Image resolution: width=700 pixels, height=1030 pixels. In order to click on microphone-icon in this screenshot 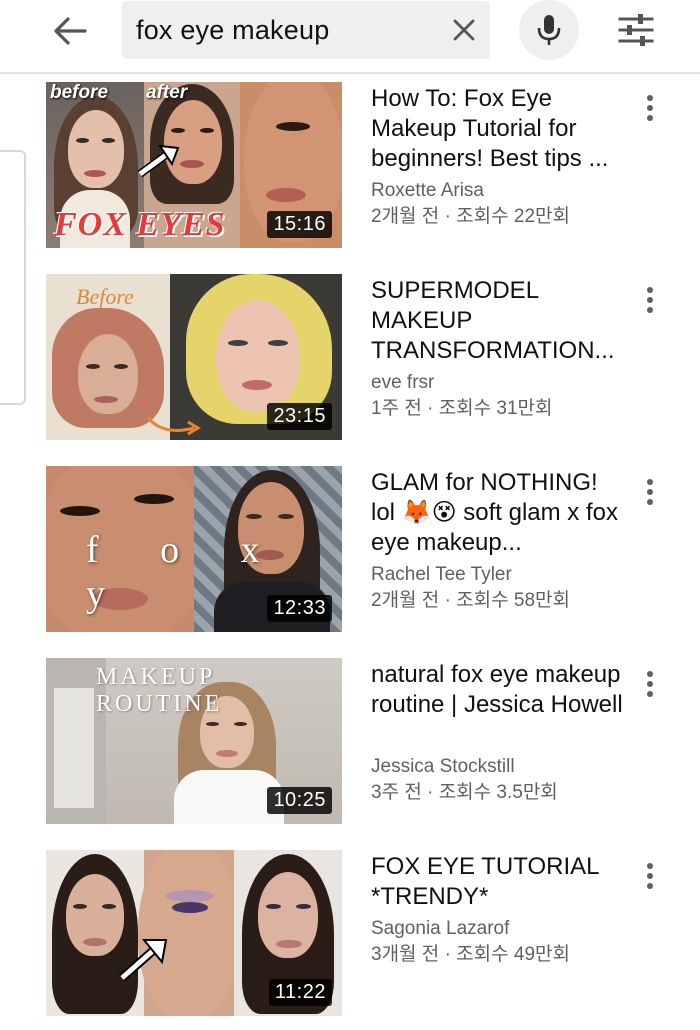, I will do `click(549, 30)`.